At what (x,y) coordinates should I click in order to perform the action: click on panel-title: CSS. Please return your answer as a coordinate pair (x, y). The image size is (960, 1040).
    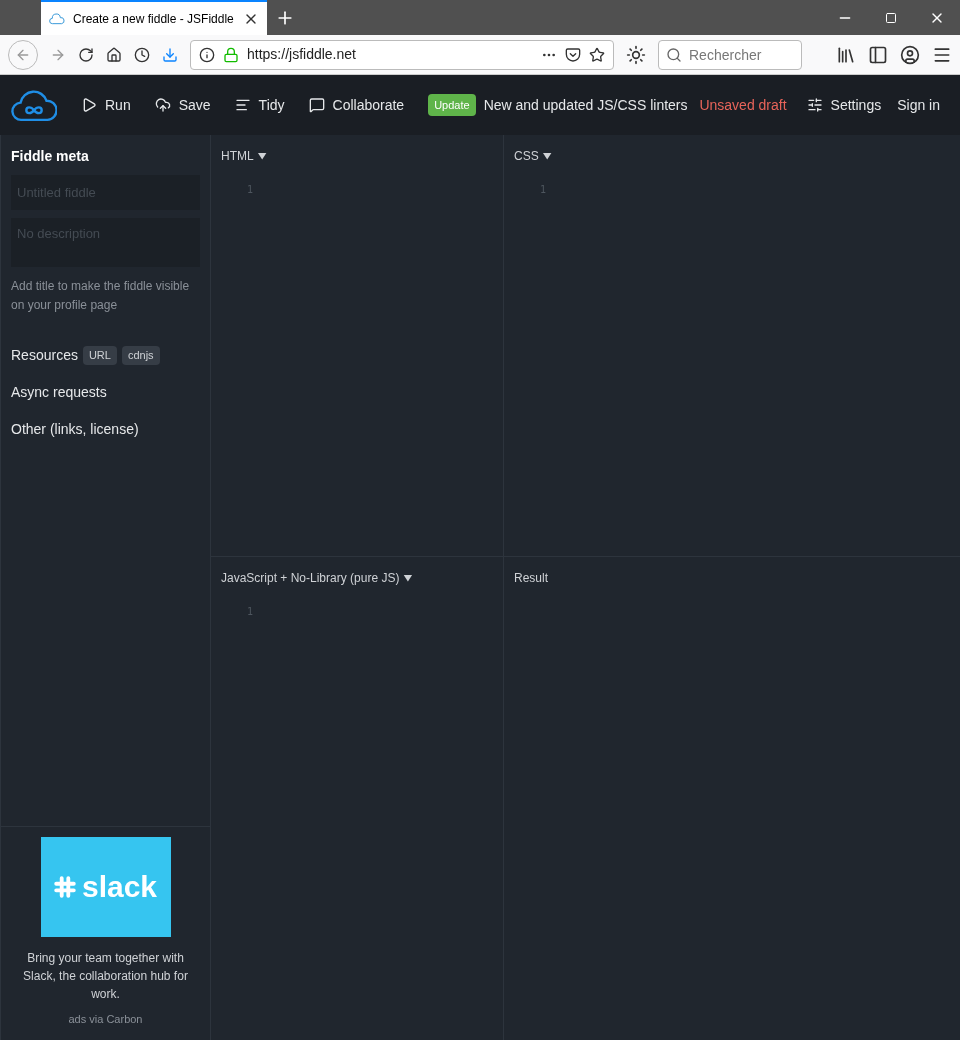
    Looking at the image, I should click on (526, 156).